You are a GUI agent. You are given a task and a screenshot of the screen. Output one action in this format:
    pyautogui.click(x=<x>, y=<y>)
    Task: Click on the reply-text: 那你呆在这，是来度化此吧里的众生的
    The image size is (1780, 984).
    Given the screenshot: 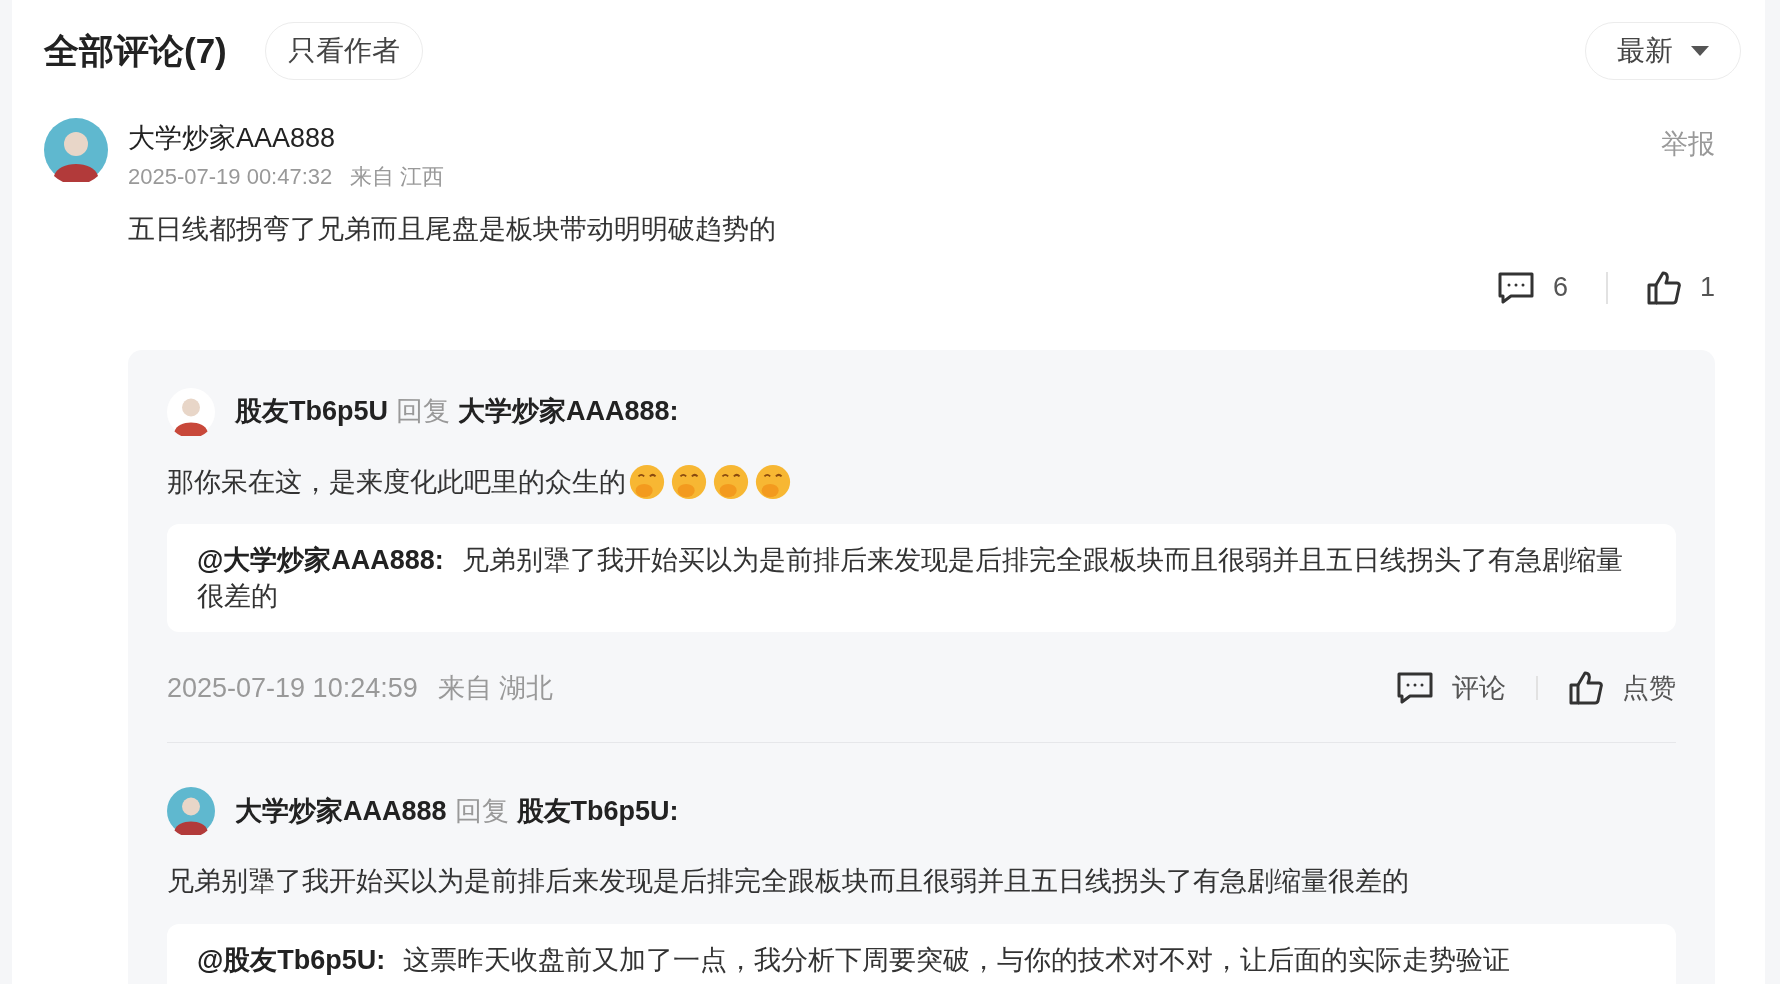 What is the action you would take?
    pyautogui.click(x=396, y=482)
    